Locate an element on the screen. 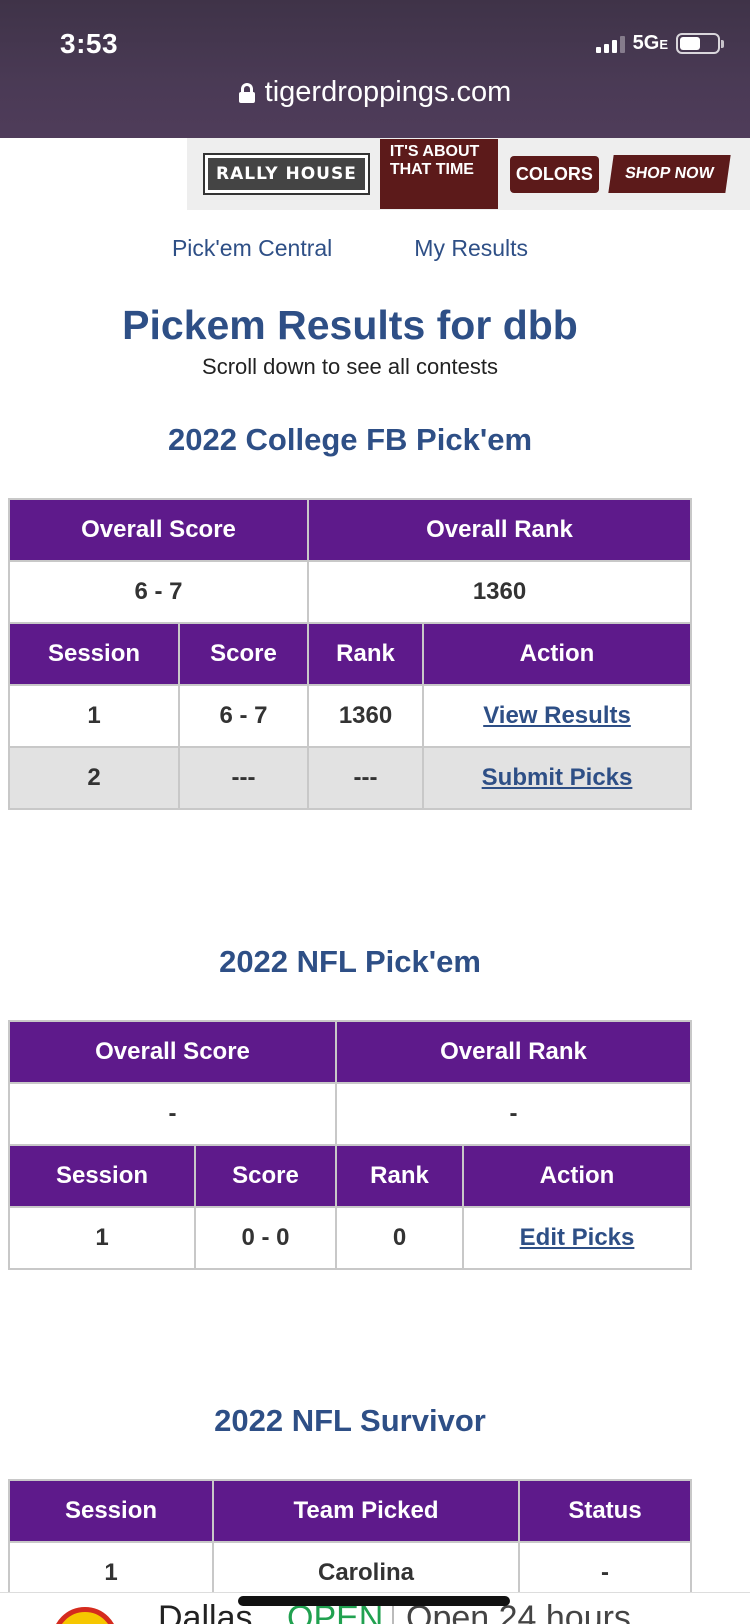  edit-picks-link: Edit Picks is located at coordinates (577, 1237).